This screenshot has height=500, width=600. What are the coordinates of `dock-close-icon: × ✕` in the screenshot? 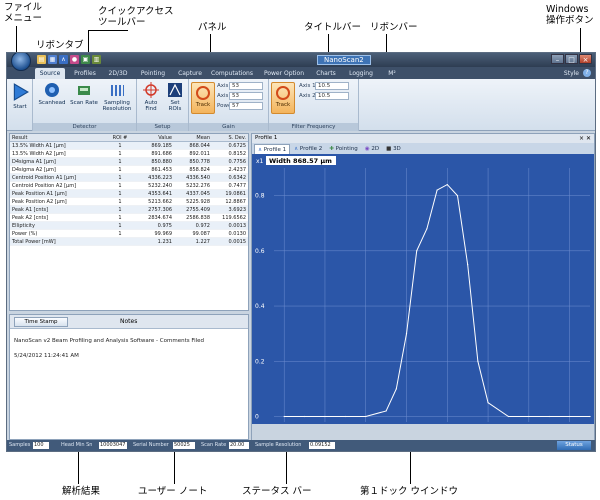 It's located at (585, 138).